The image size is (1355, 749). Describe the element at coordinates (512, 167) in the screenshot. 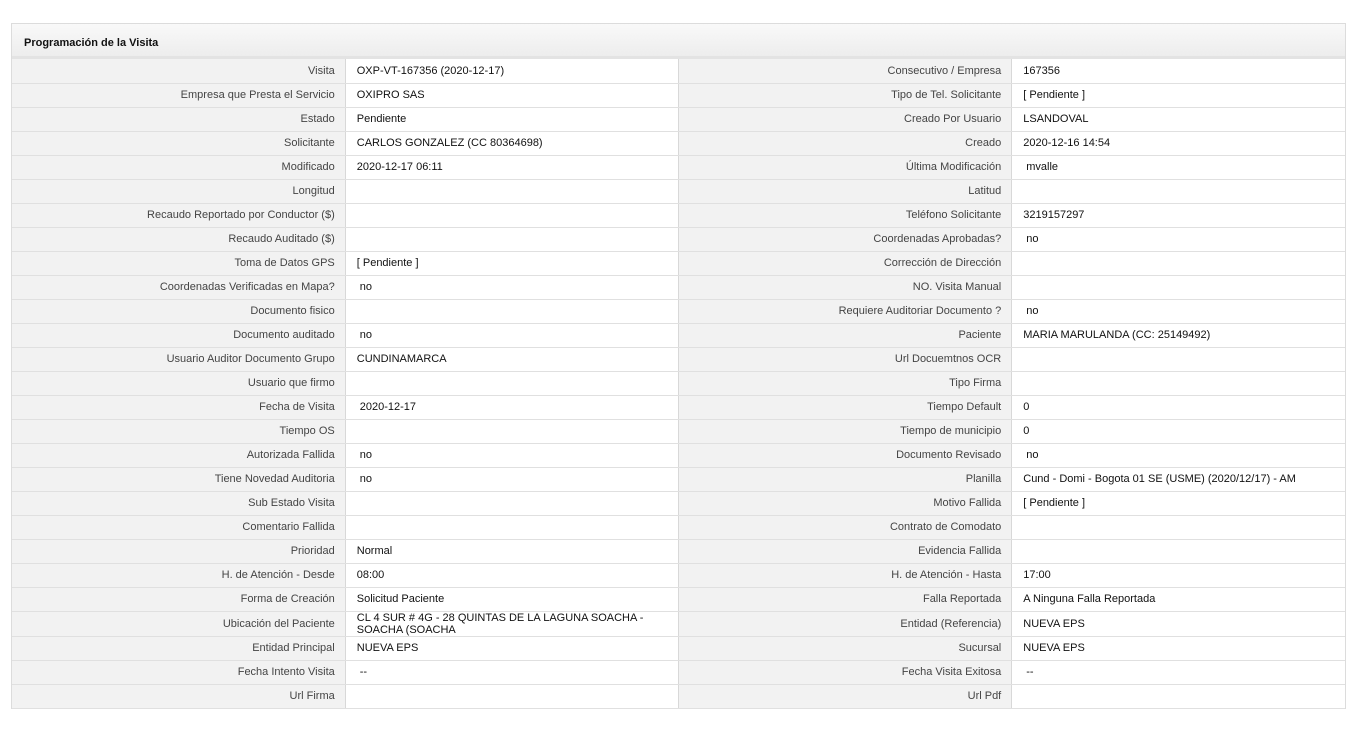

I see `field-value: 2020-12-17 06:11` at that location.